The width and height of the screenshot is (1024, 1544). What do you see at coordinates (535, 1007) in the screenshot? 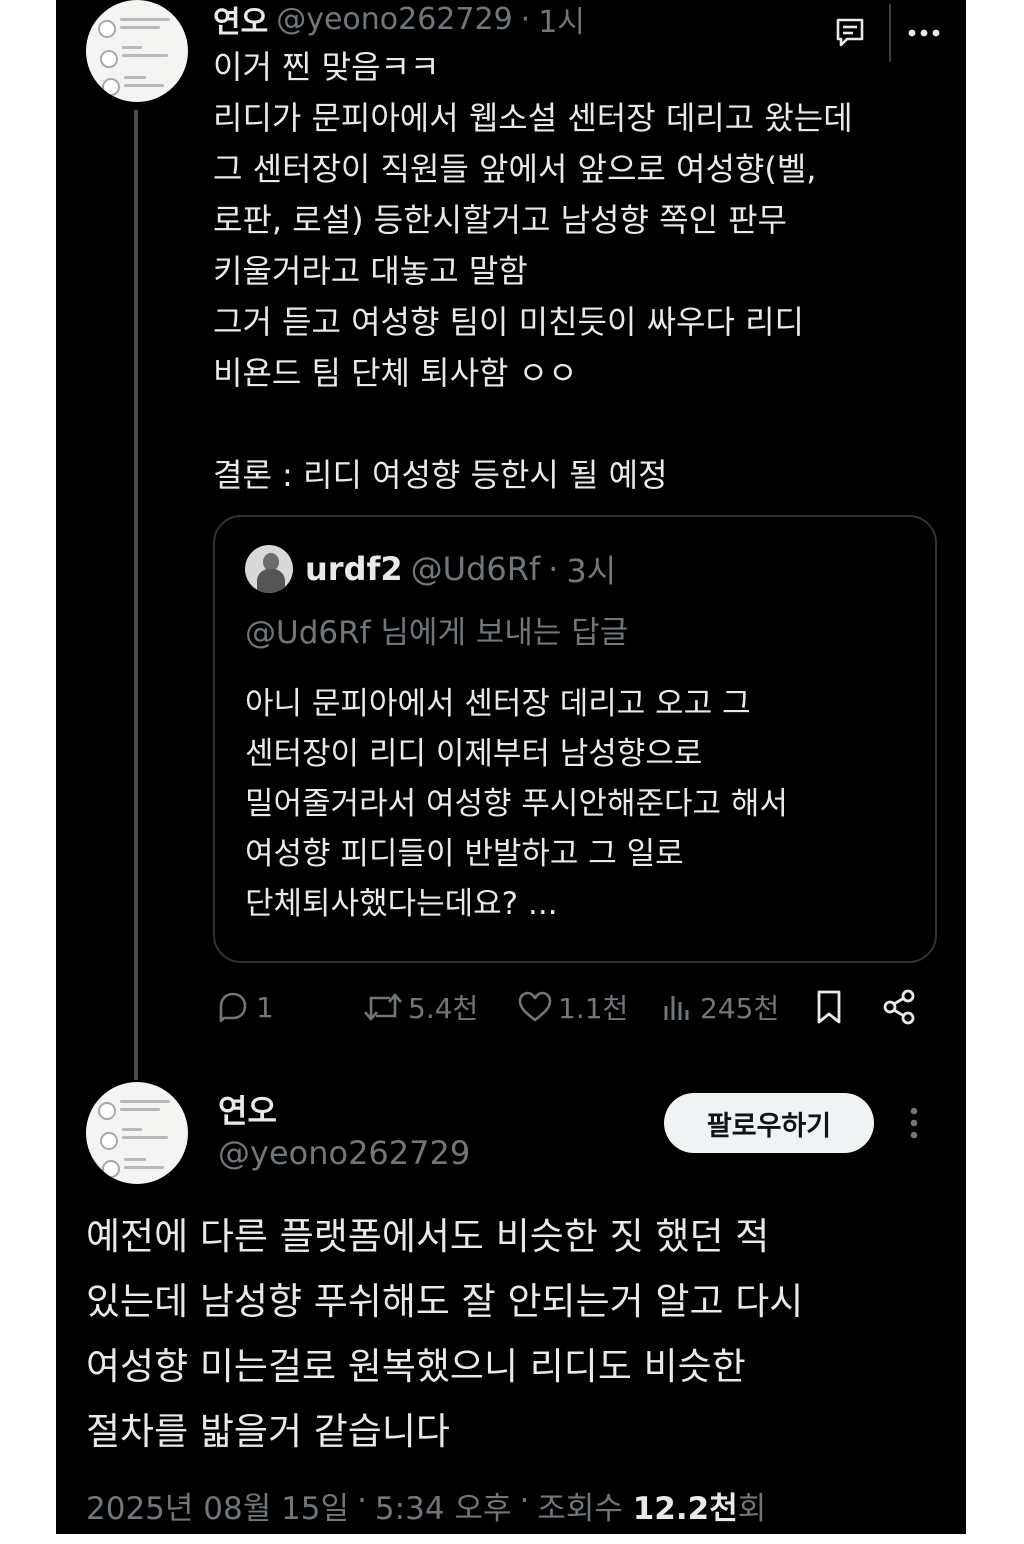
I see `like-icon` at bounding box center [535, 1007].